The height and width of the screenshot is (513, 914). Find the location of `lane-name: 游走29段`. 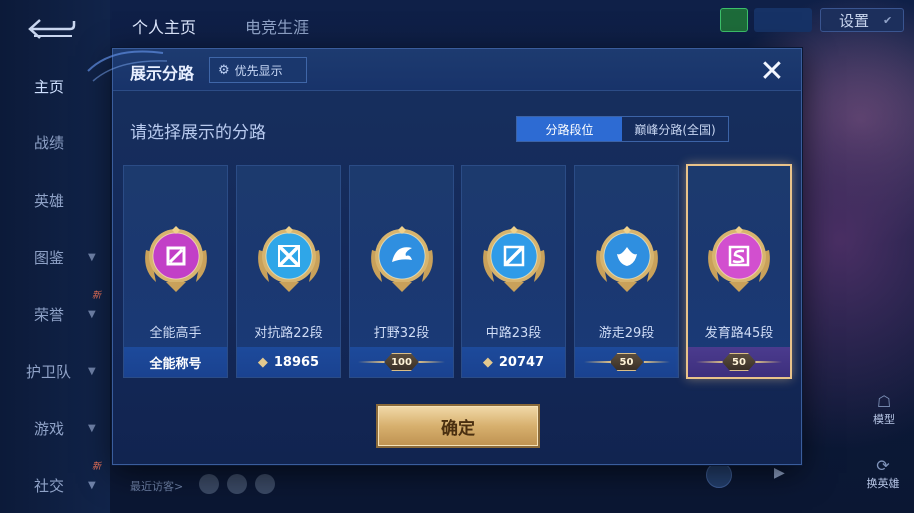

lane-name: 游走29段 is located at coordinates (626, 333).